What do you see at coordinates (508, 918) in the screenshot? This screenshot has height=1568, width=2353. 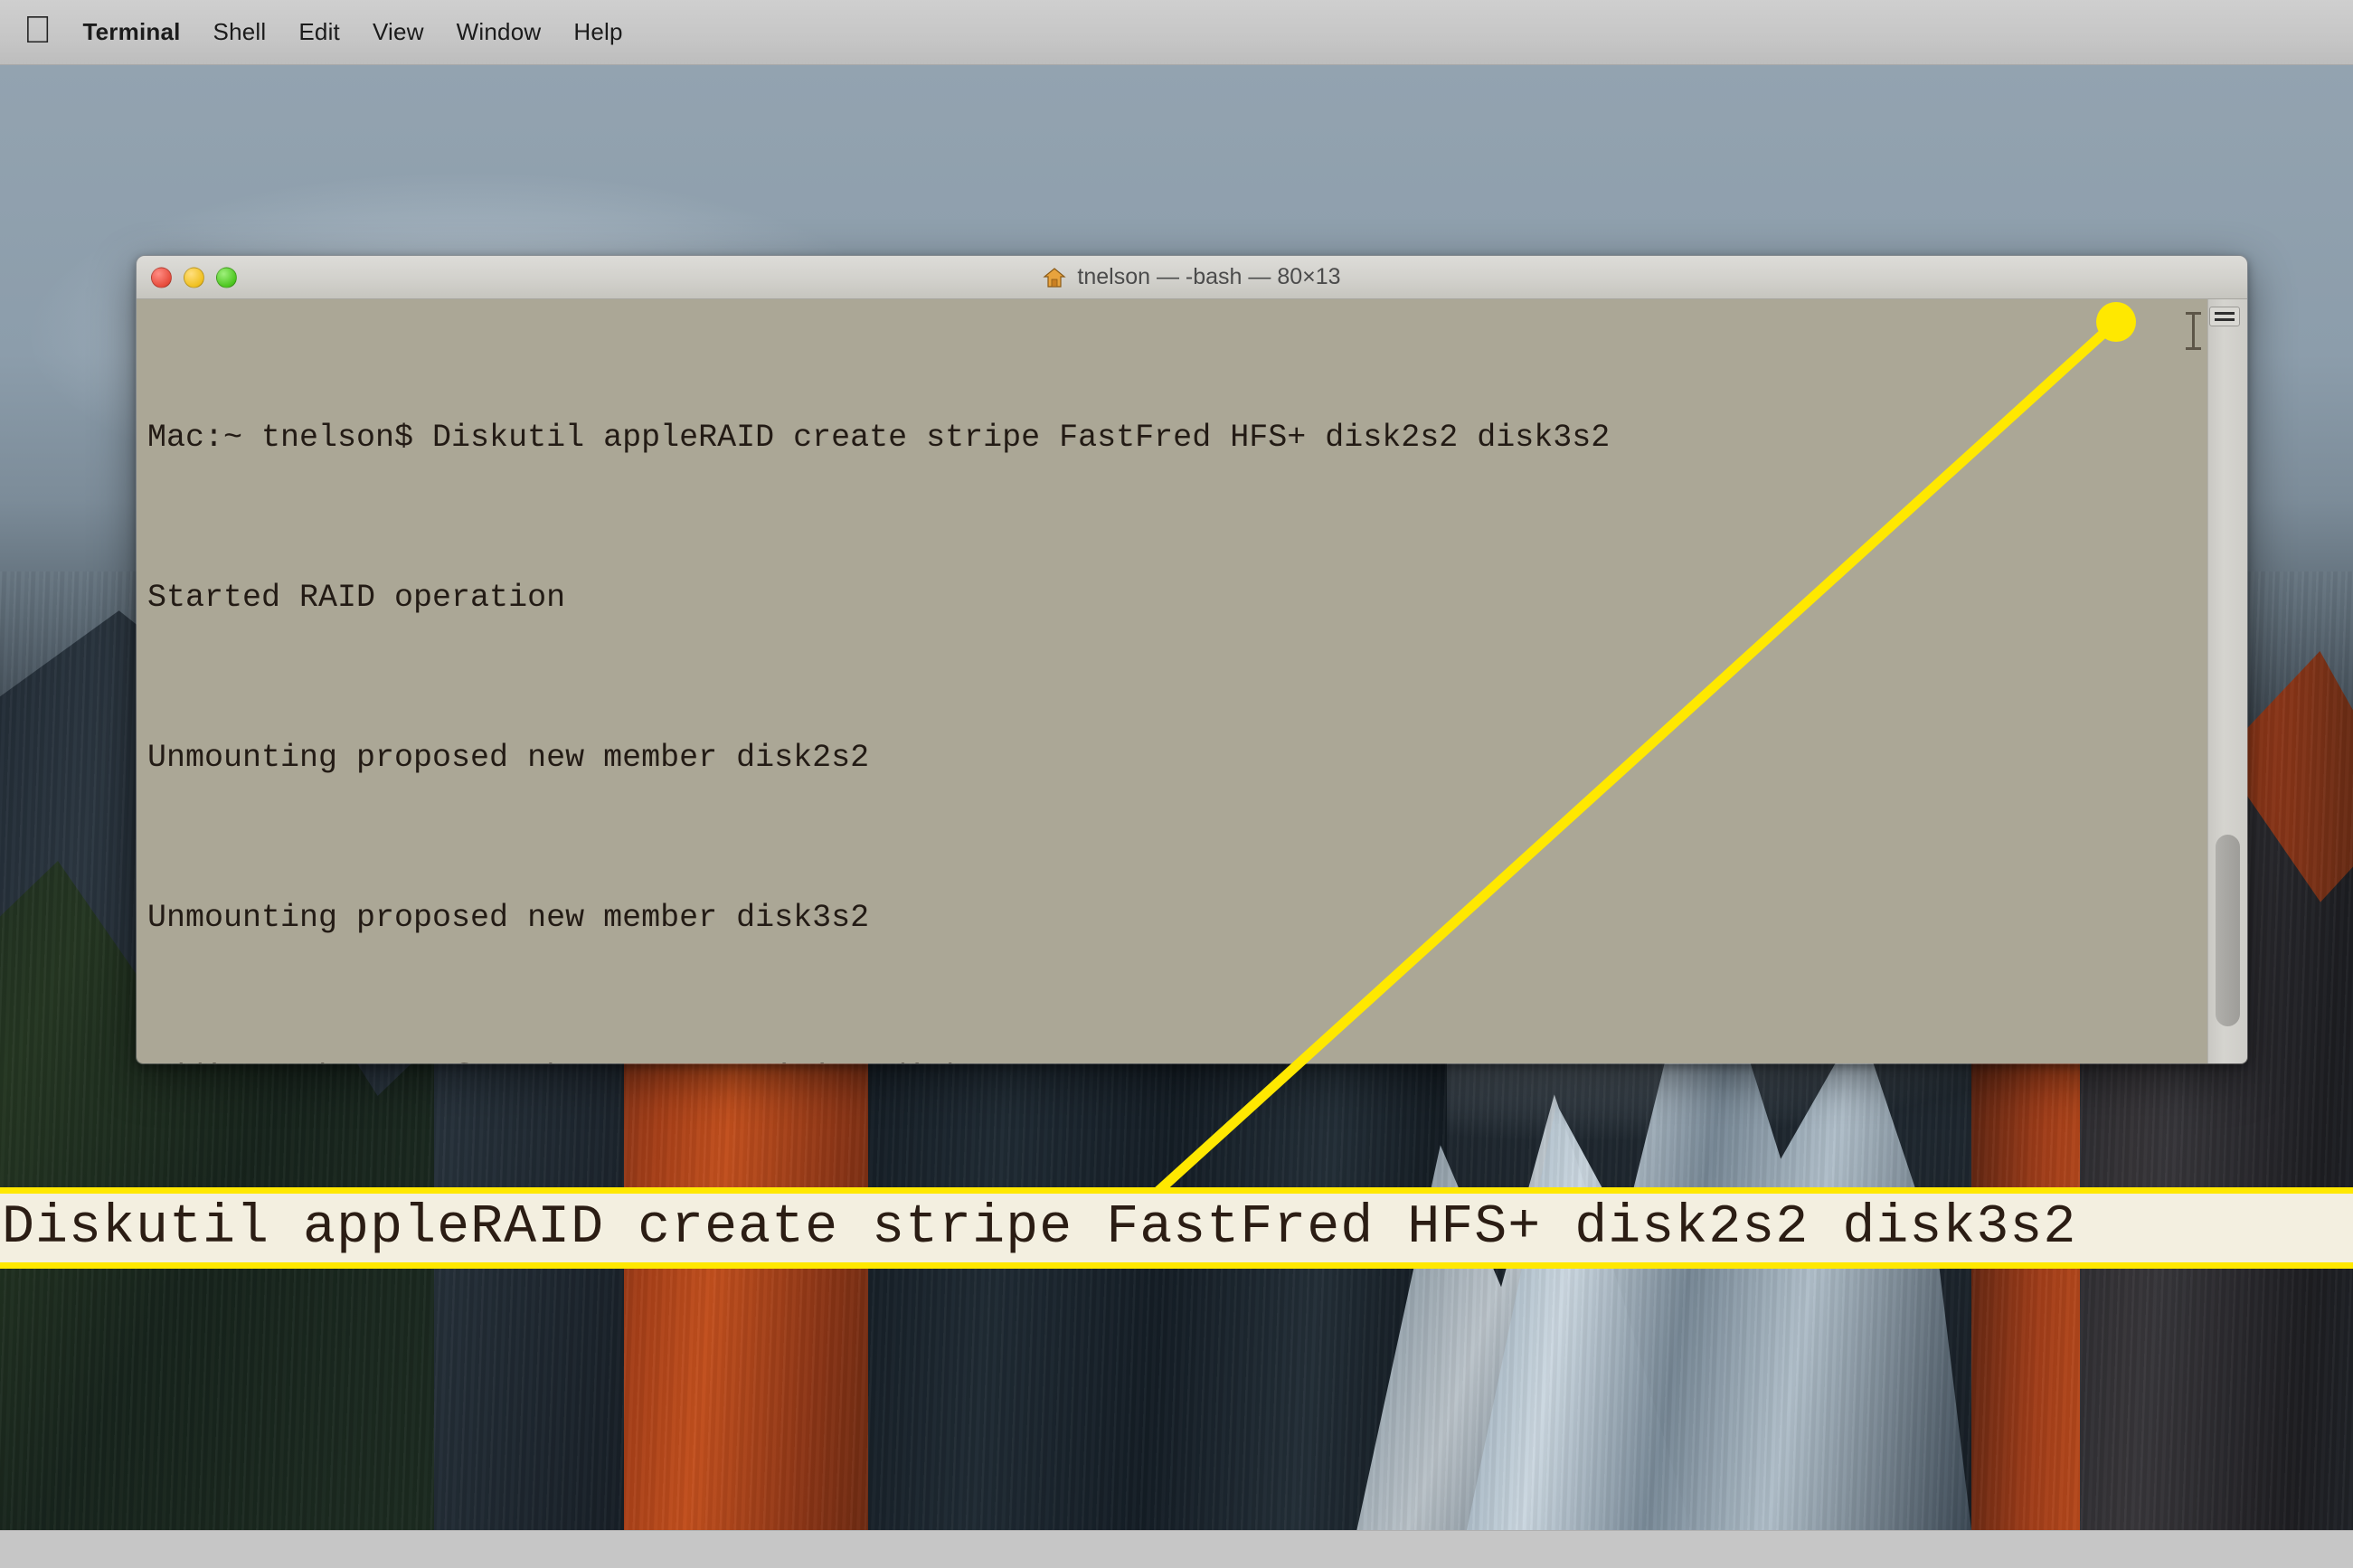 I see `terminal-line: Unmounting proposed new member disk3s2` at bounding box center [508, 918].